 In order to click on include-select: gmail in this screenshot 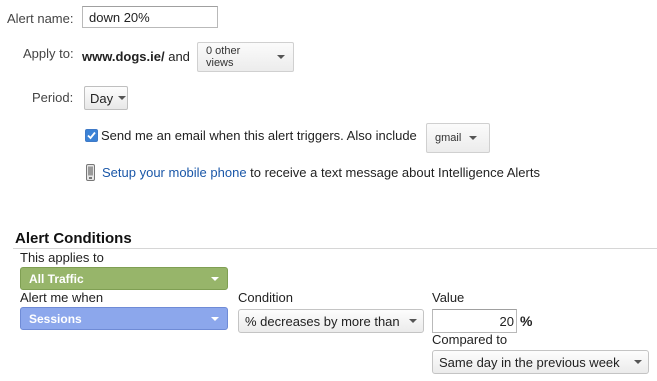, I will do `click(458, 138)`.